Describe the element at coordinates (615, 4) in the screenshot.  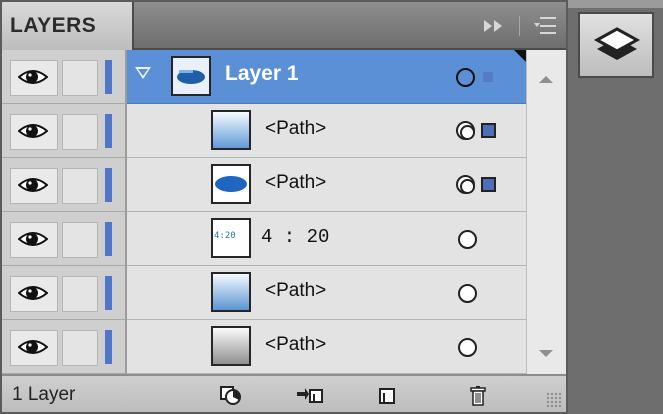
I see `dock-top-strip` at that location.